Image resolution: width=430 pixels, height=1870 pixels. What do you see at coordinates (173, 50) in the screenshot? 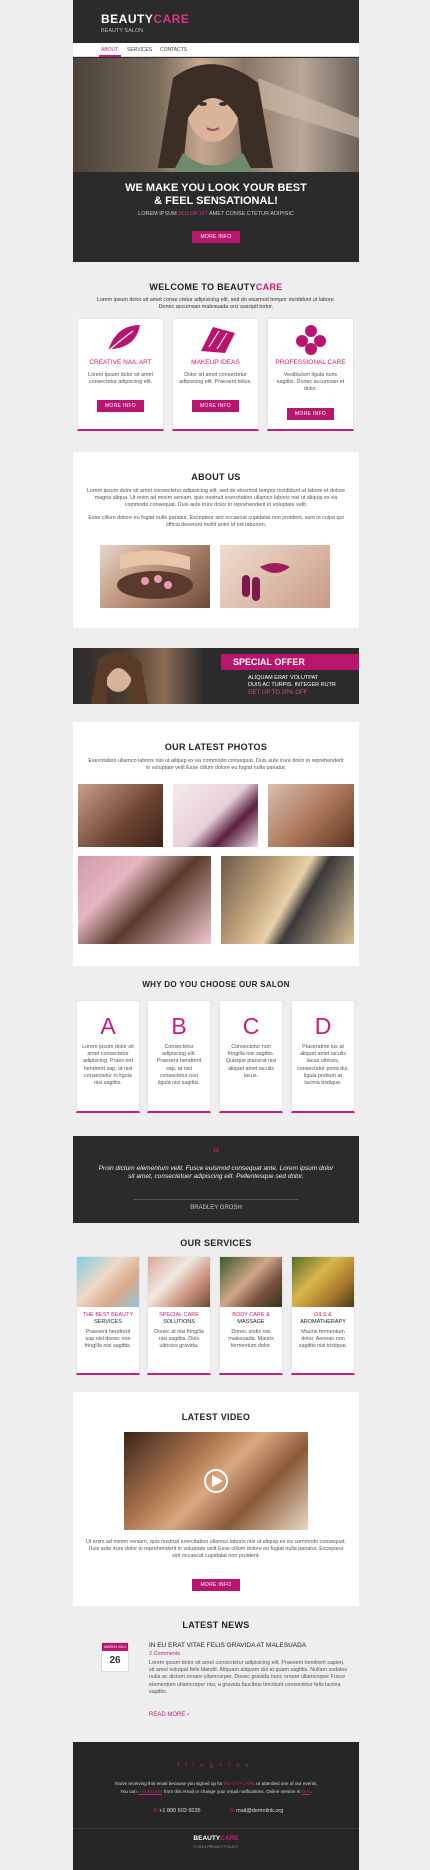
I see `nav-contacts: CONTACTS` at bounding box center [173, 50].